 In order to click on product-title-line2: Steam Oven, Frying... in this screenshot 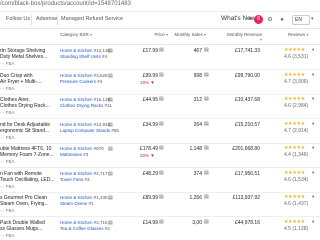, I will do `click(27, 204)`.